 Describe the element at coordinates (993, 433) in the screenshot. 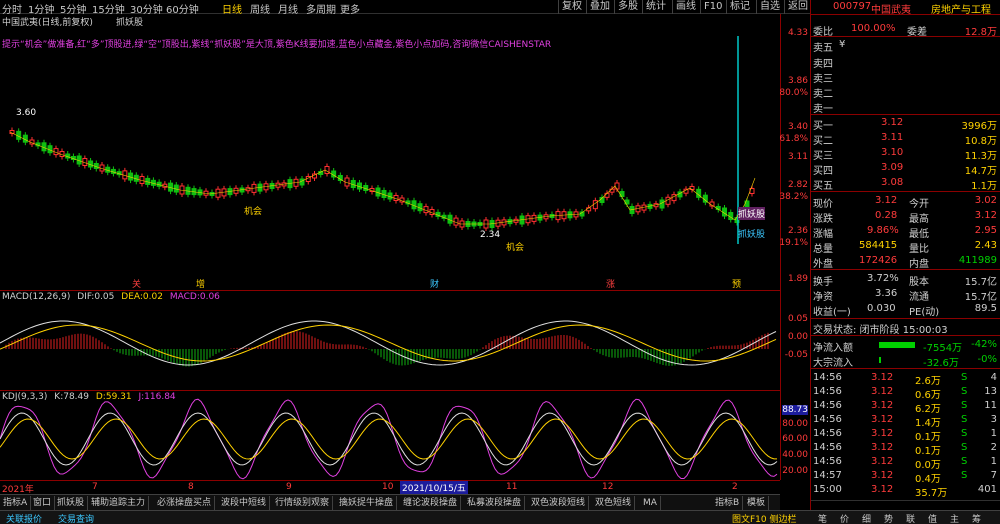

I see `tick-n: 1` at that location.